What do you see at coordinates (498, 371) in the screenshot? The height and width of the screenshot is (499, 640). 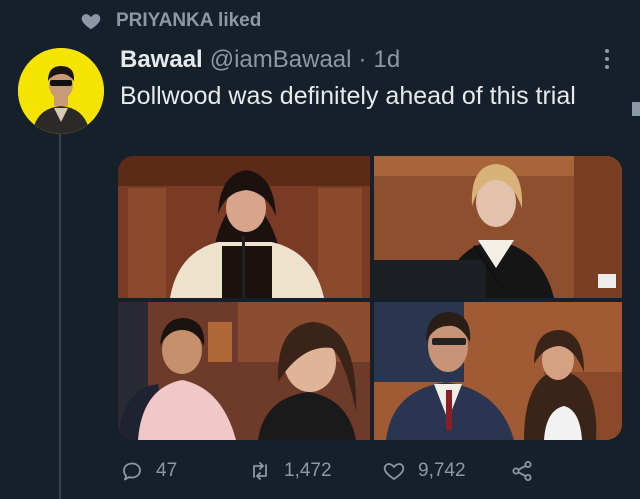 I see `photo-man-courtroom` at bounding box center [498, 371].